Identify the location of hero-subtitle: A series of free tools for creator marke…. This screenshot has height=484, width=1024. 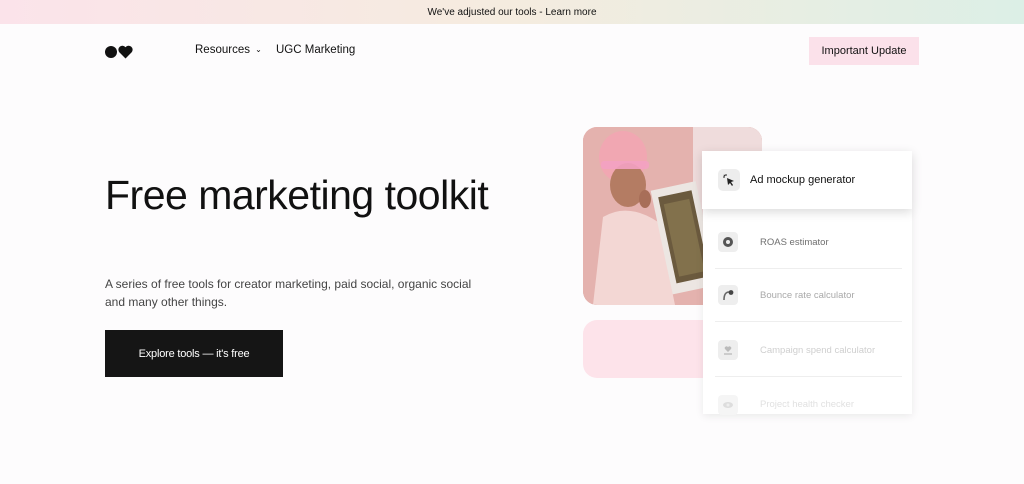
(288, 293).